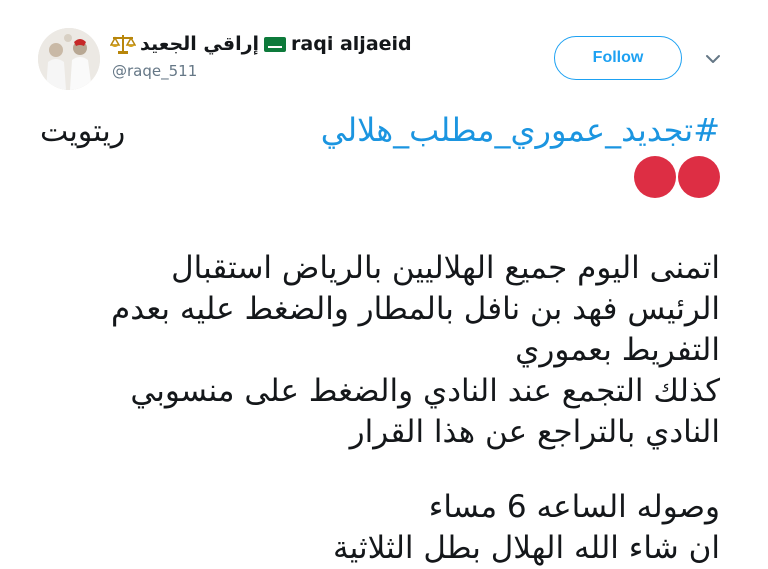 The height and width of the screenshot is (569, 768). What do you see at coordinates (574, 507) in the screenshot?
I see `tweet-time-line: وصوله الساعه 6 مساء` at bounding box center [574, 507].